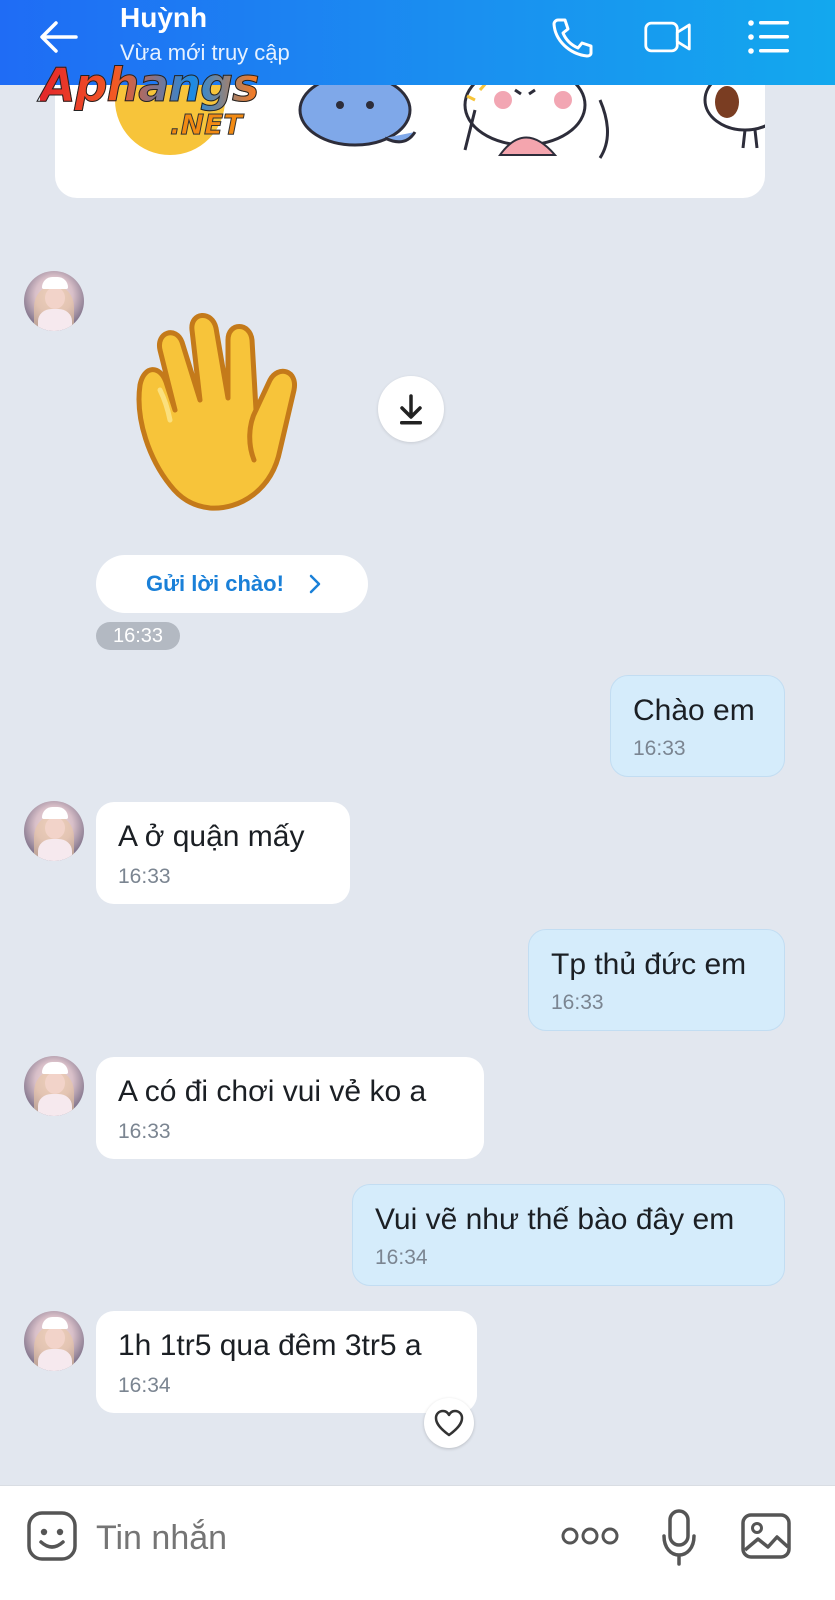 This screenshot has width=835, height=1600. What do you see at coordinates (206, 125) in the screenshot?
I see `watermark-sub: .NET` at bounding box center [206, 125].